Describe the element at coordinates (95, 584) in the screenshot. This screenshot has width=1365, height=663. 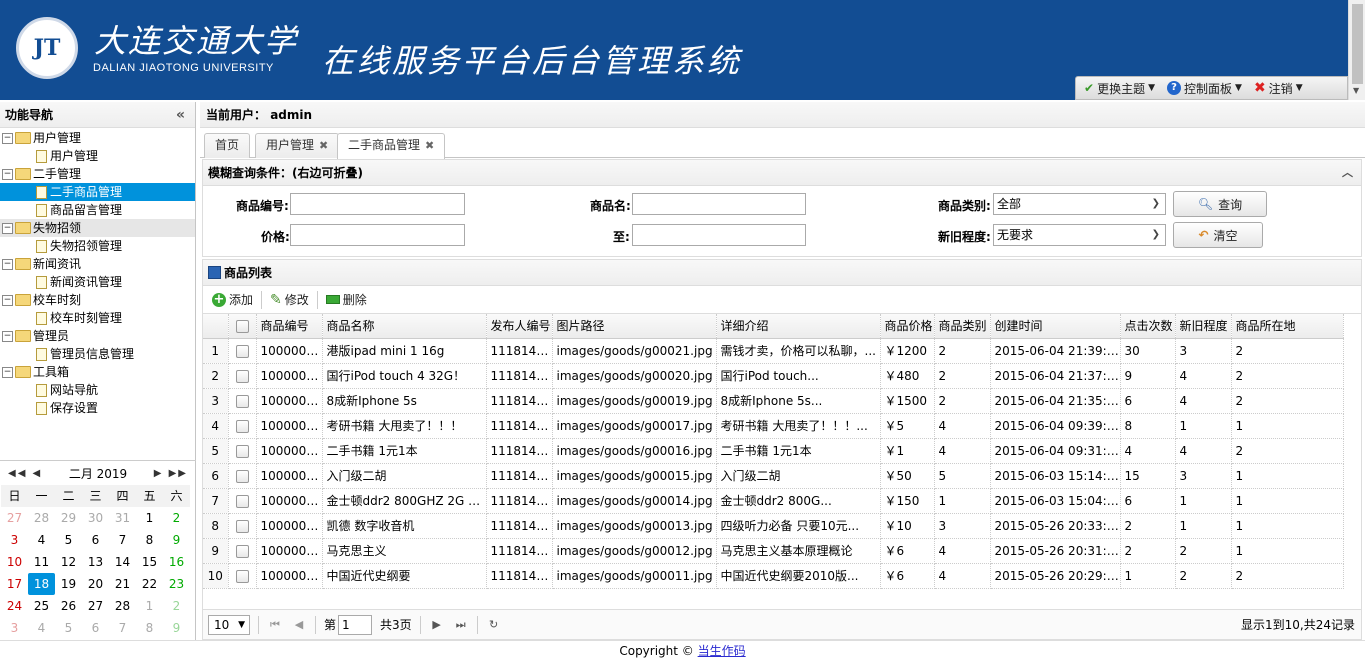
I see `calendar-day: 20` at that location.